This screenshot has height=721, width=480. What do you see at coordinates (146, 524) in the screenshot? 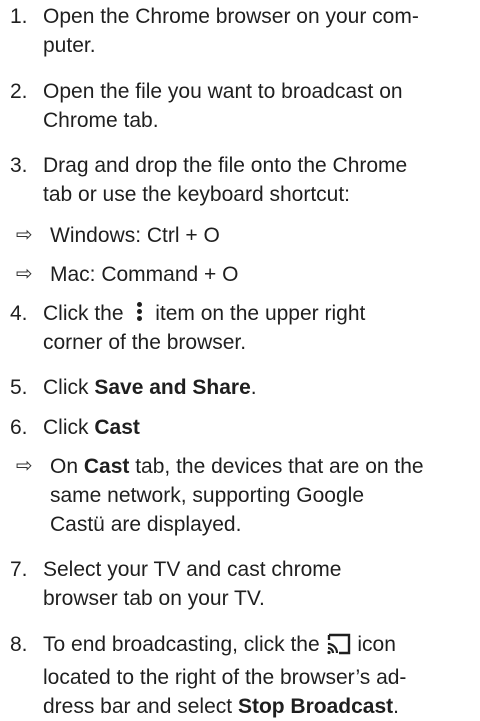
I see `substep-line: Castü are displayed.` at bounding box center [146, 524].